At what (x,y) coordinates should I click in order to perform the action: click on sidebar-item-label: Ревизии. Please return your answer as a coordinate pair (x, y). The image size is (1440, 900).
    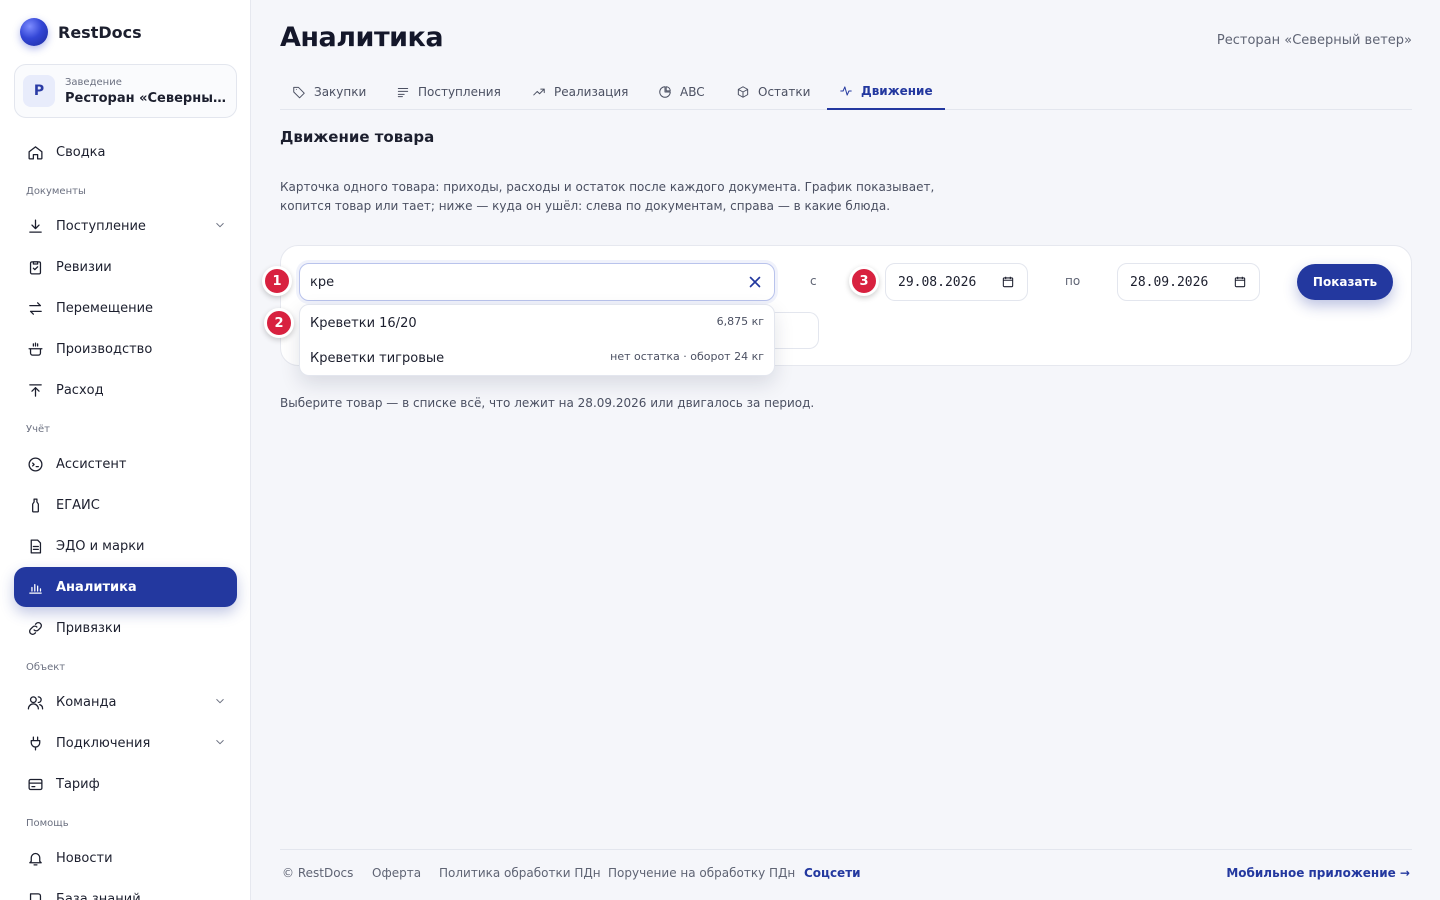
    Looking at the image, I should click on (84, 267).